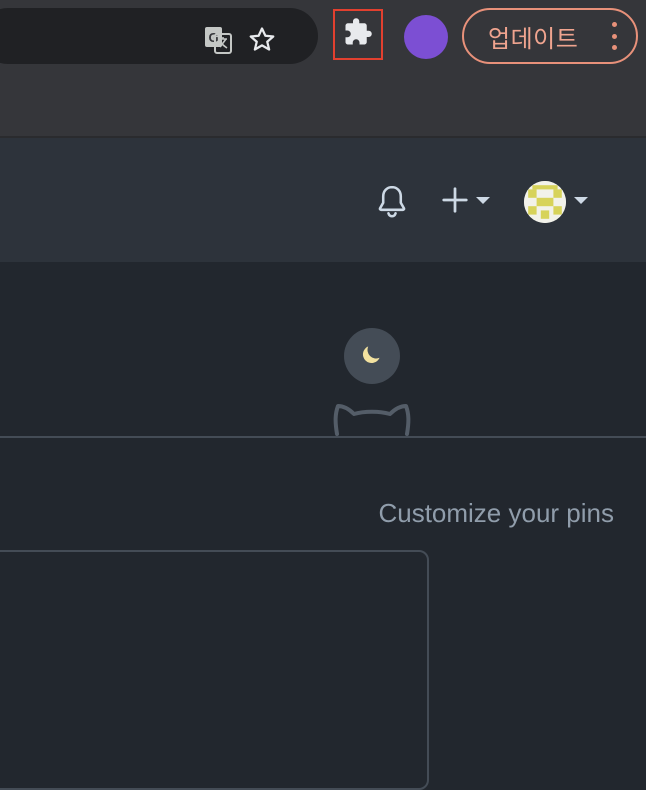 The height and width of the screenshot is (790, 646). What do you see at coordinates (533, 39) in the screenshot?
I see `update-label: 업데이트` at bounding box center [533, 39].